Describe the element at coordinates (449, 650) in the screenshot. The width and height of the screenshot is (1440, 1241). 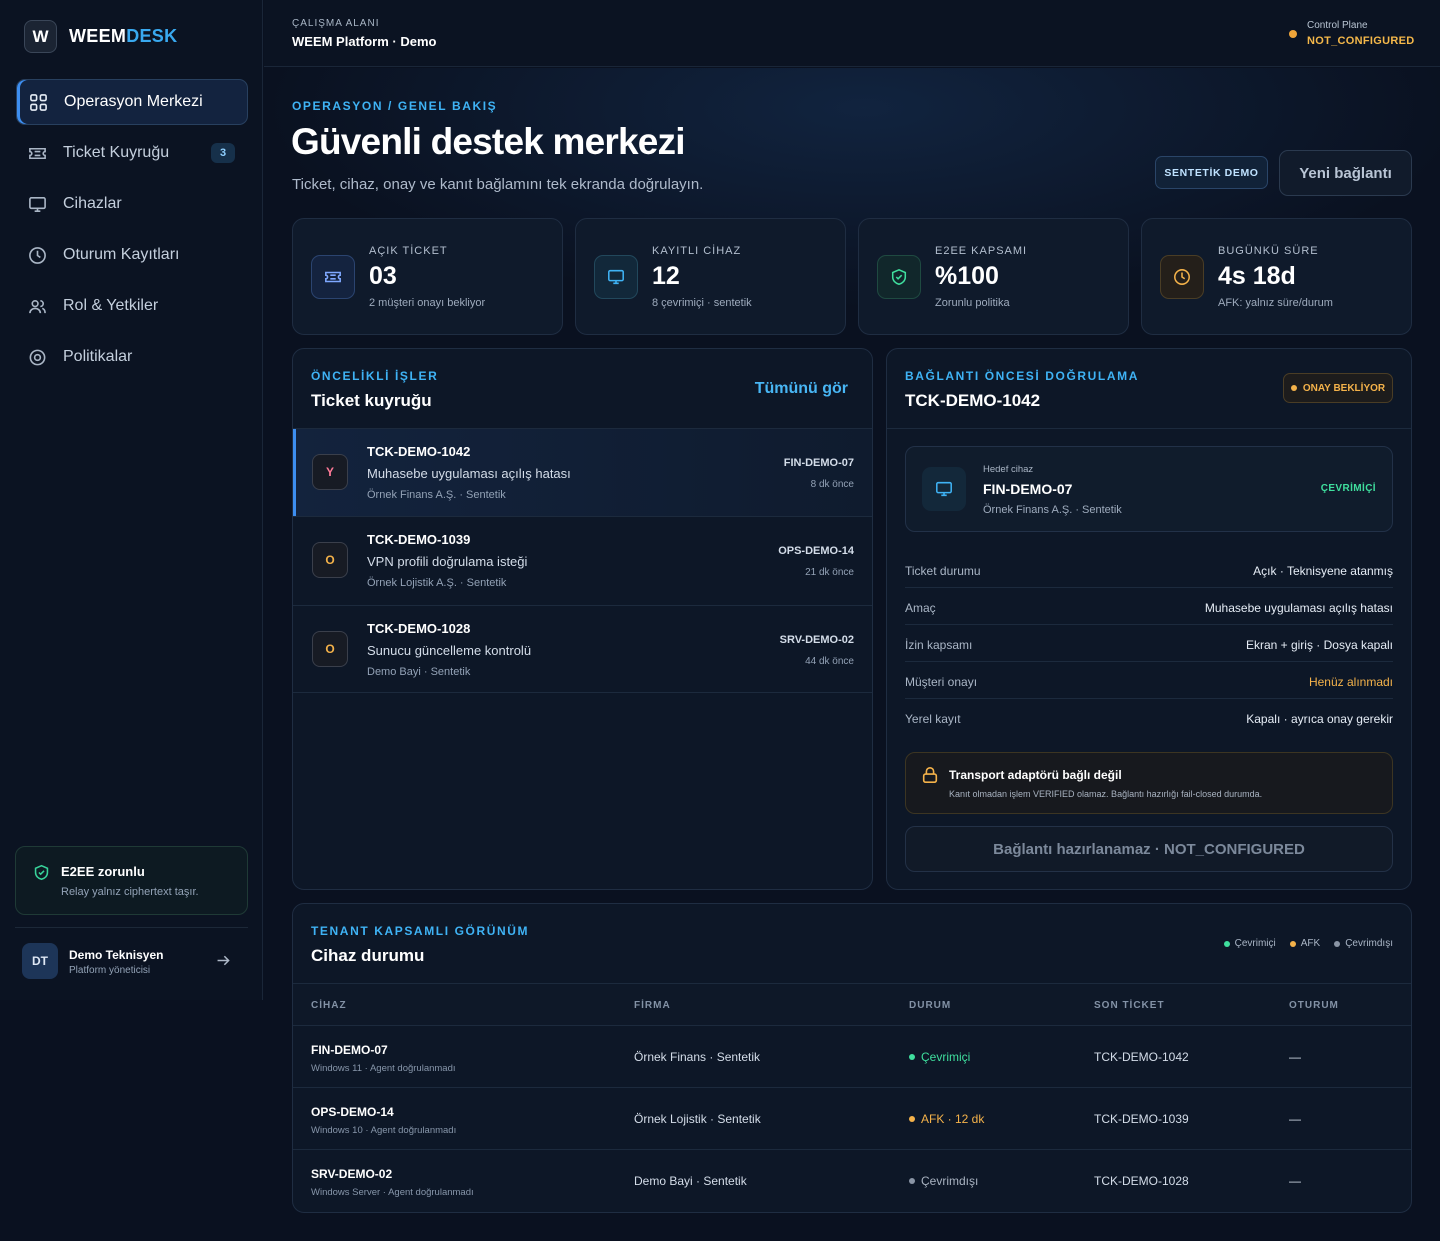
I see `ticket-description: Sunucu güncelleme kontrolü` at that location.